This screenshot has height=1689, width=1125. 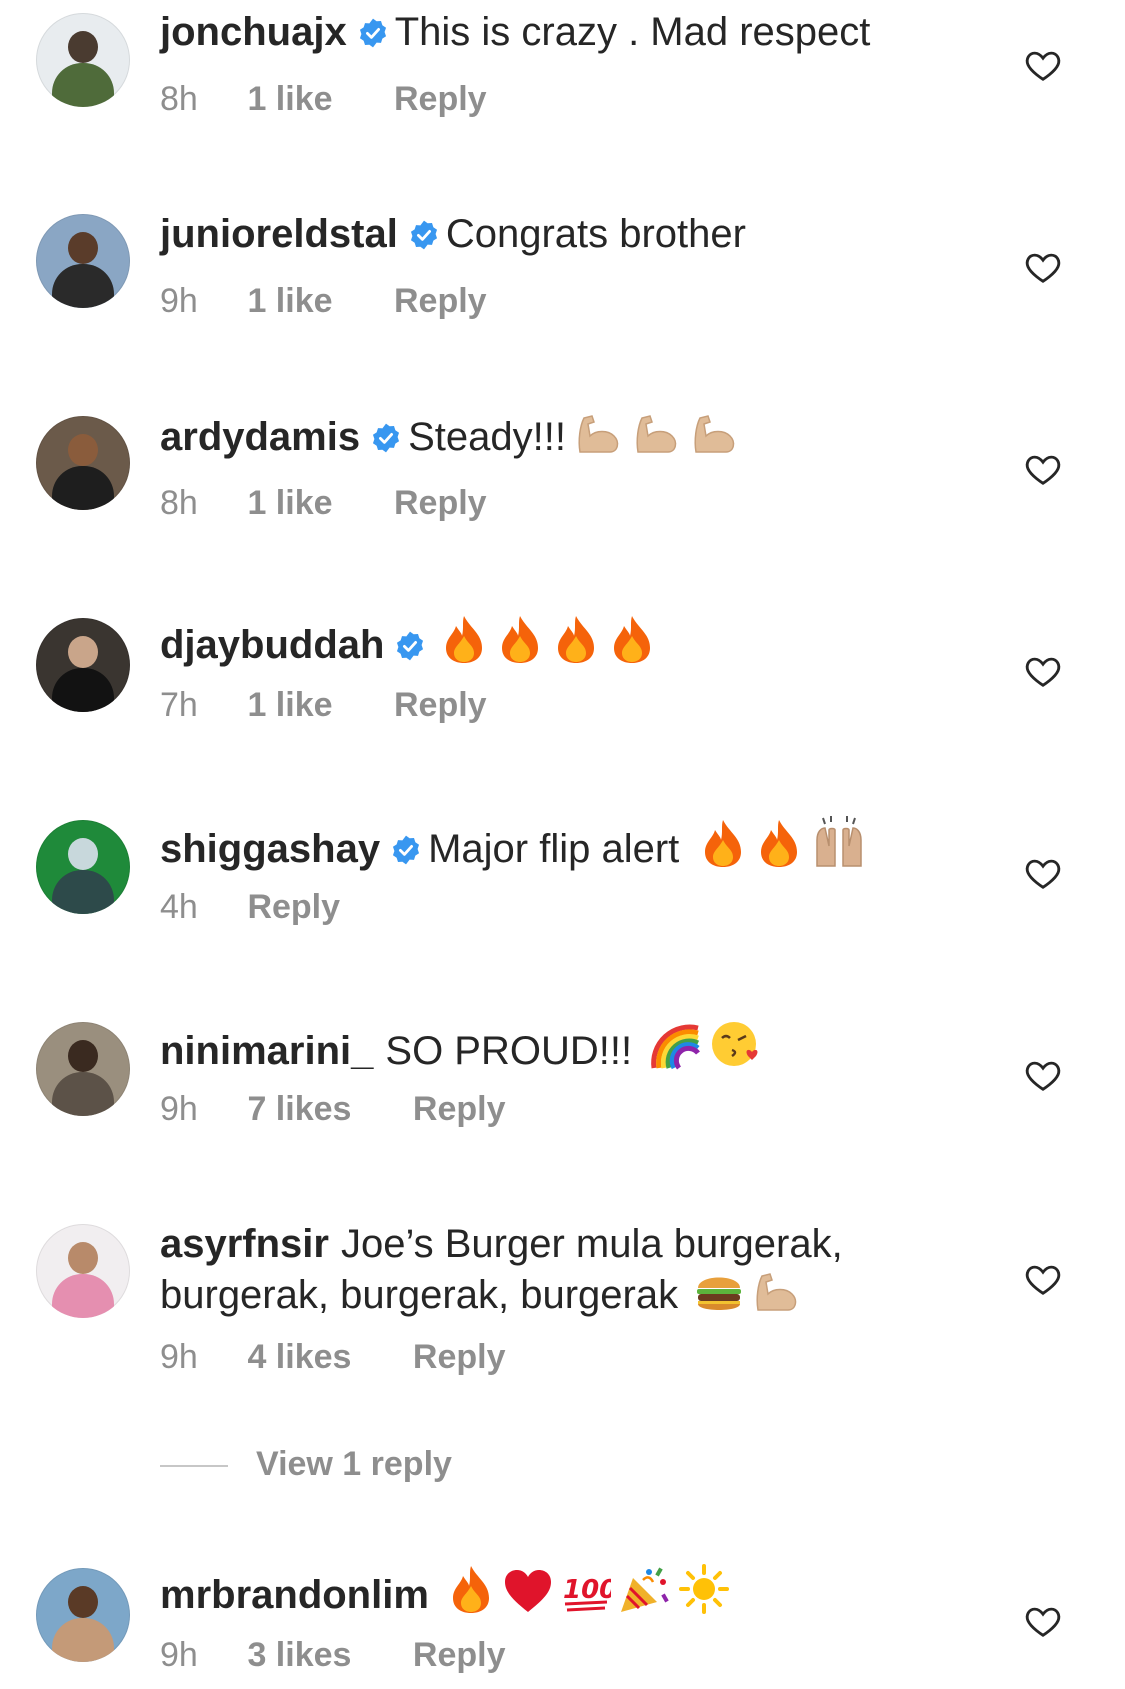 I want to click on sun-icon, so click(x=703, y=1589).